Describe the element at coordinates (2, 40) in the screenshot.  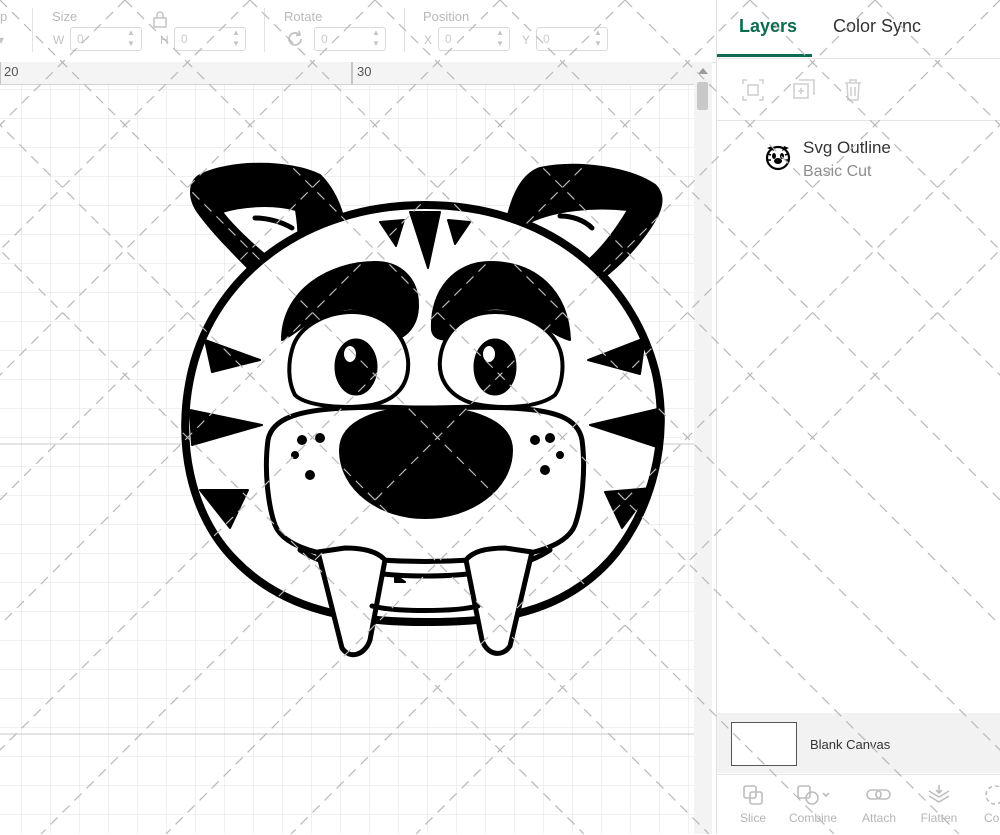
I see `flip-dropdown-arrow: ▾` at that location.